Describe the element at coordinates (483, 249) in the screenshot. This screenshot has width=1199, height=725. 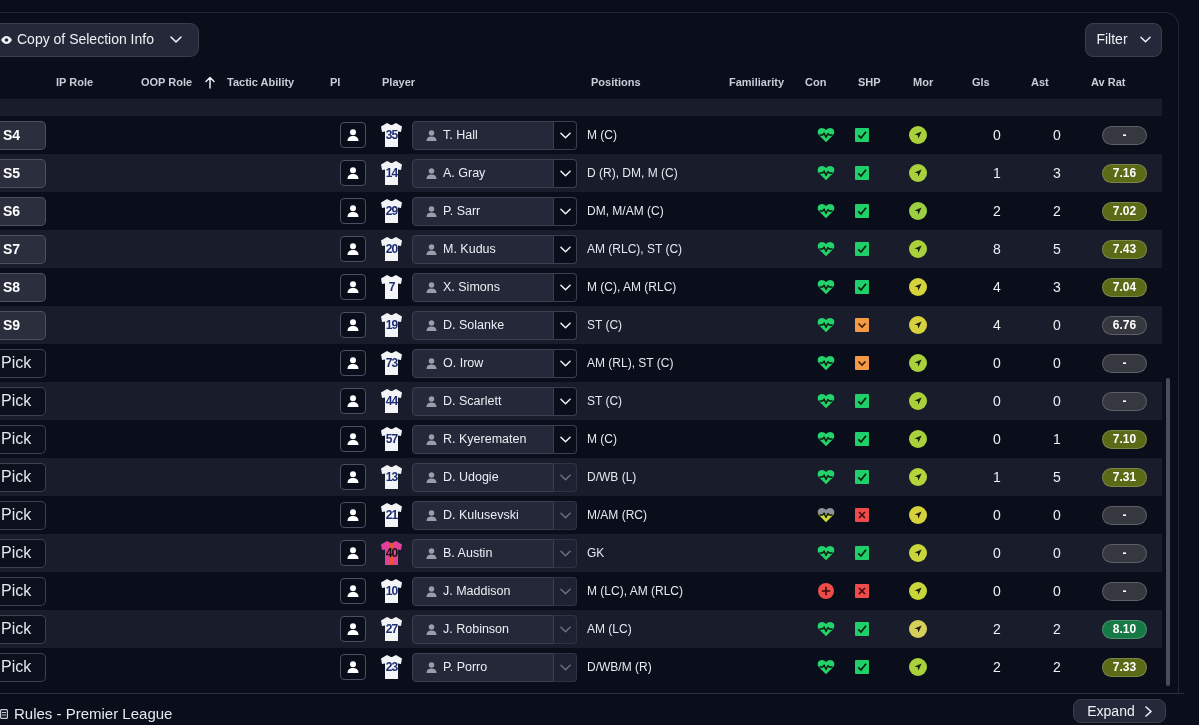
I see `player-select: M. Kudus` at that location.